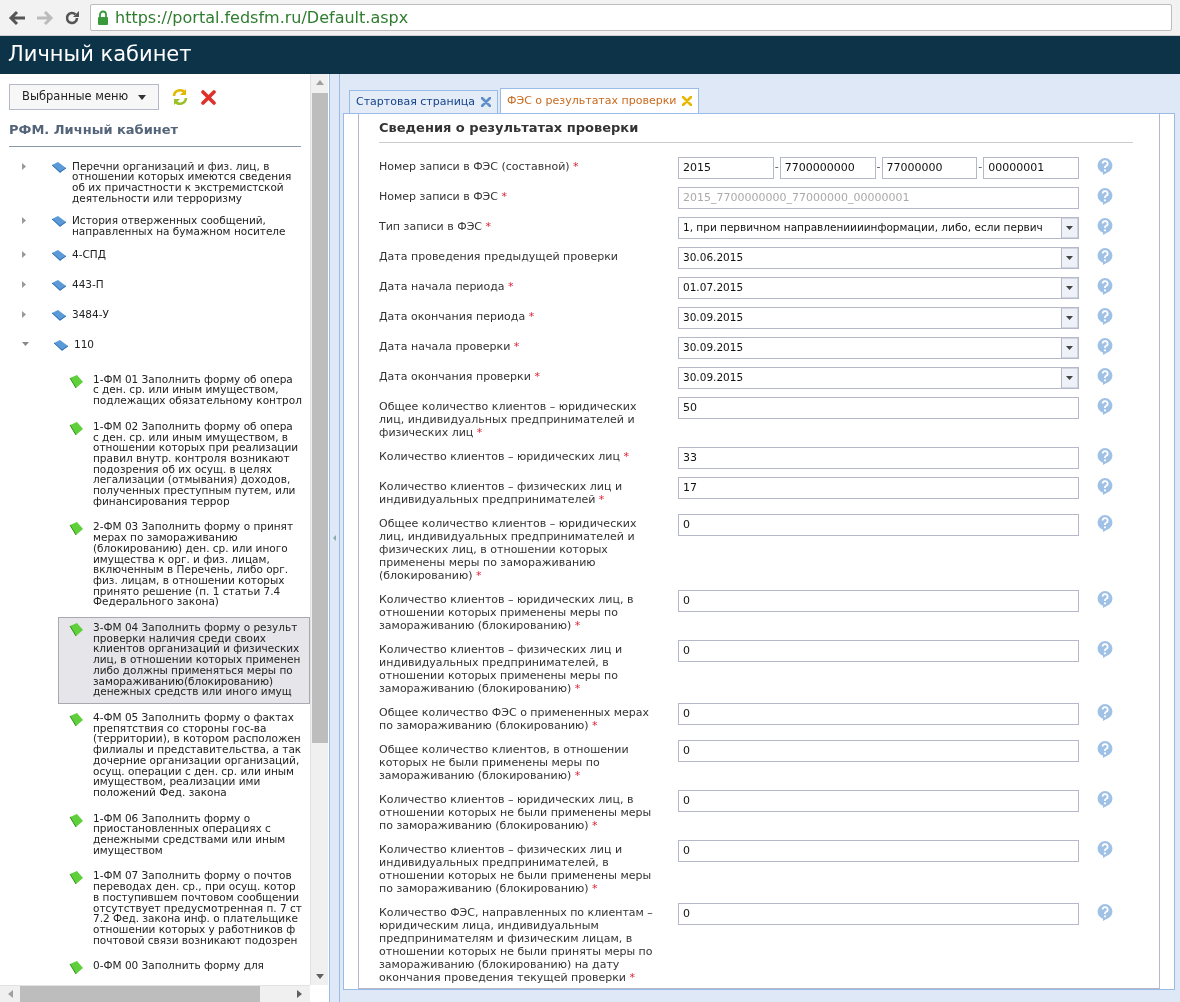 Image resolution: width=1180 pixels, height=1002 pixels. I want to click on forward-icon, so click(45, 17).